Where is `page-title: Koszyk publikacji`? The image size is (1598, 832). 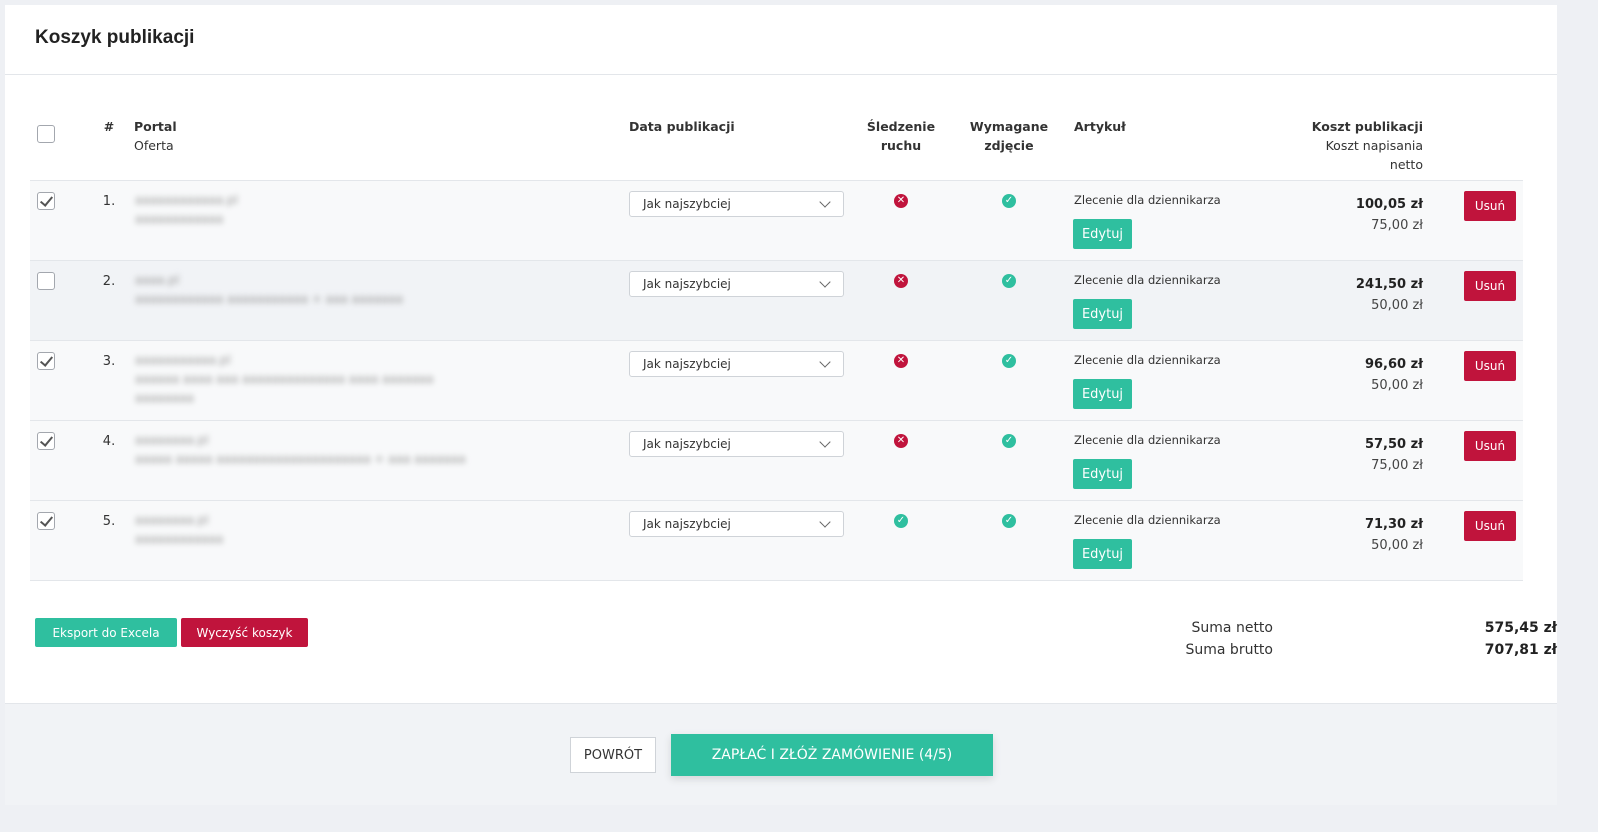 page-title: Koszyk publikacji is located at coordinates (115, 37).